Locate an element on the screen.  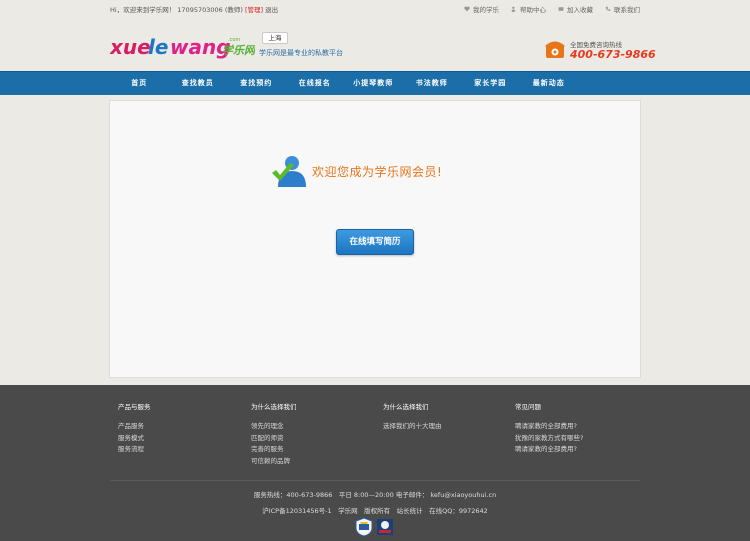
top-link-contact: 联系我们 is located at coordinates (622, 9).